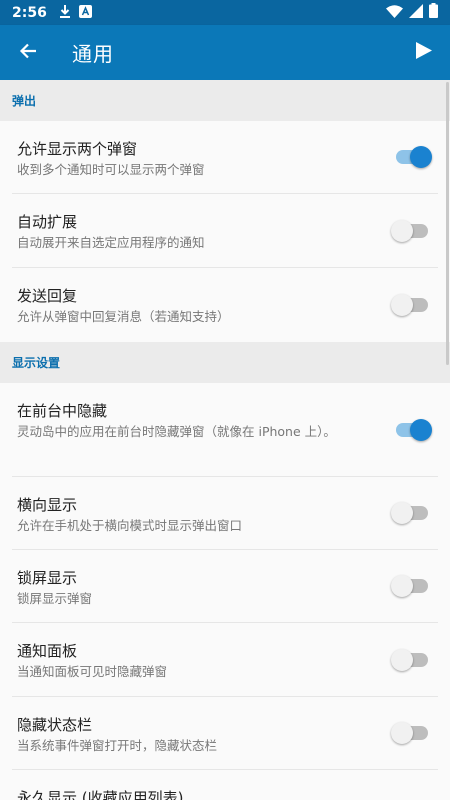 The width and height of the screenshot is (450, 800). I want to click on setting-title: 锁屏显示, so click(47, 578).